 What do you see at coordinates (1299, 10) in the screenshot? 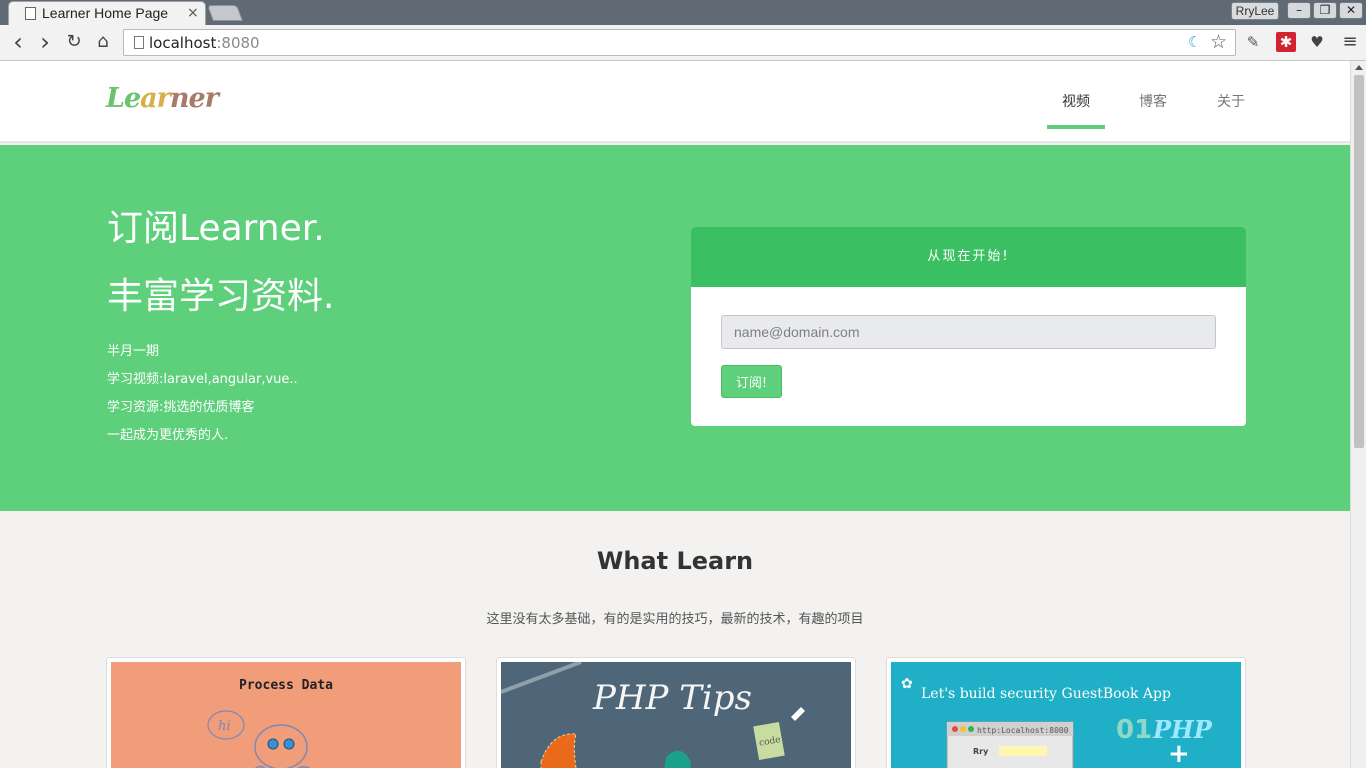
I see `minimize-button: –` at bounding box center [1299, 10].